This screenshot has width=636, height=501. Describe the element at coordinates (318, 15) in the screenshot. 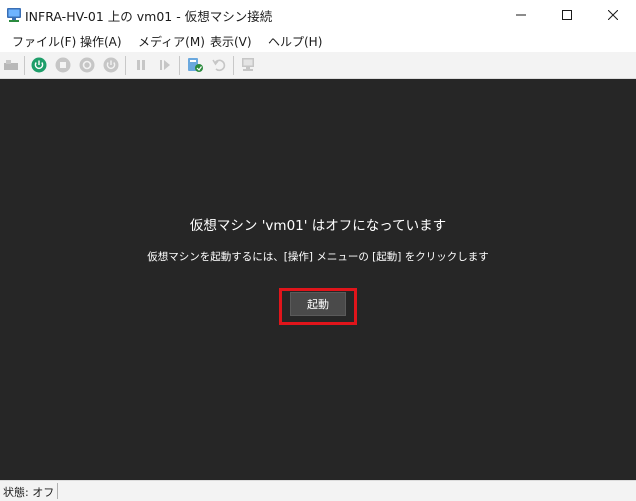

I see `title-bar: INFRA-HV-01 上の vm01 - 仮想マシン接続` at that location.